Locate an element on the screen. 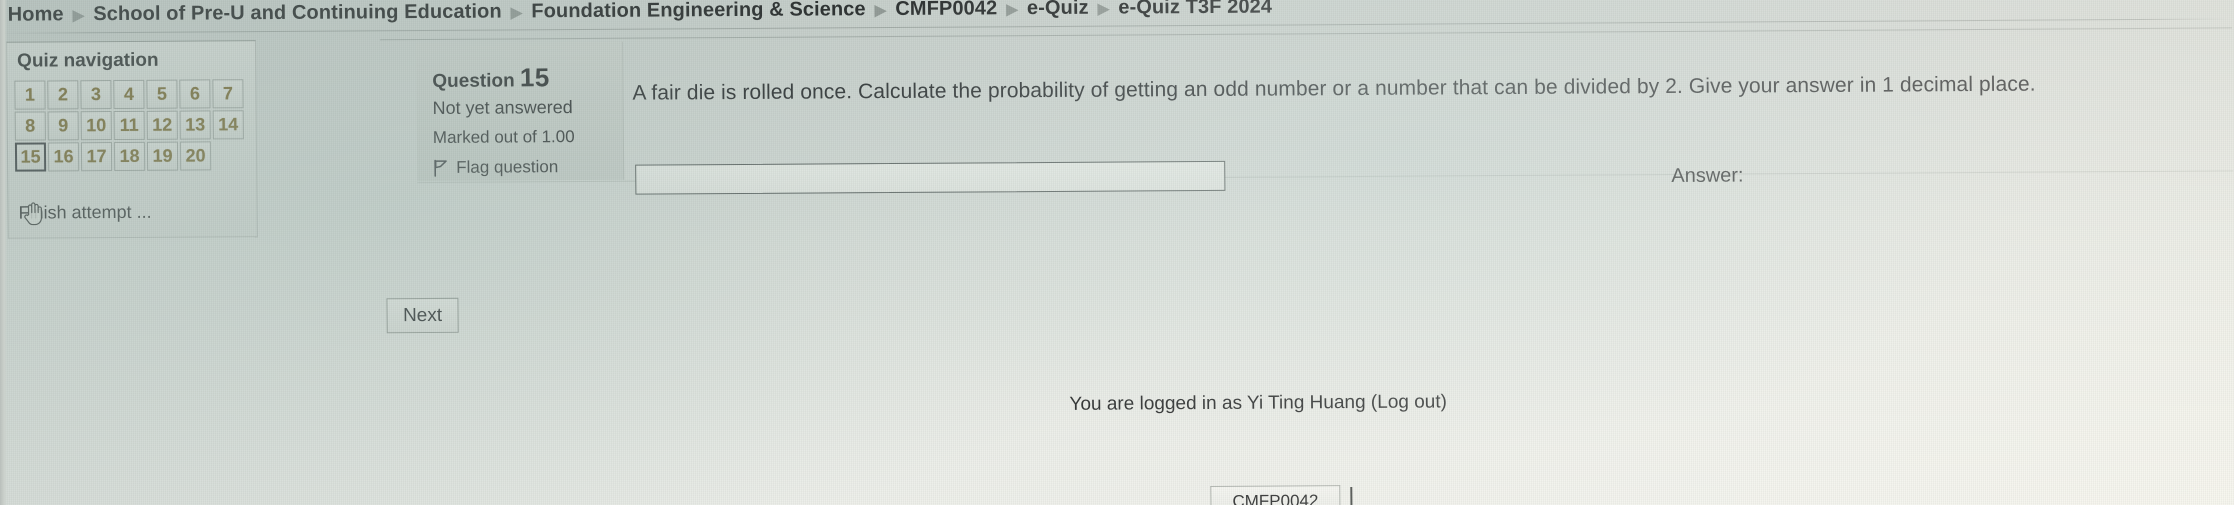 This screenshot has width=2234, height=505. breadcrumb-item-home: Home is located at coordinates (36, 14).